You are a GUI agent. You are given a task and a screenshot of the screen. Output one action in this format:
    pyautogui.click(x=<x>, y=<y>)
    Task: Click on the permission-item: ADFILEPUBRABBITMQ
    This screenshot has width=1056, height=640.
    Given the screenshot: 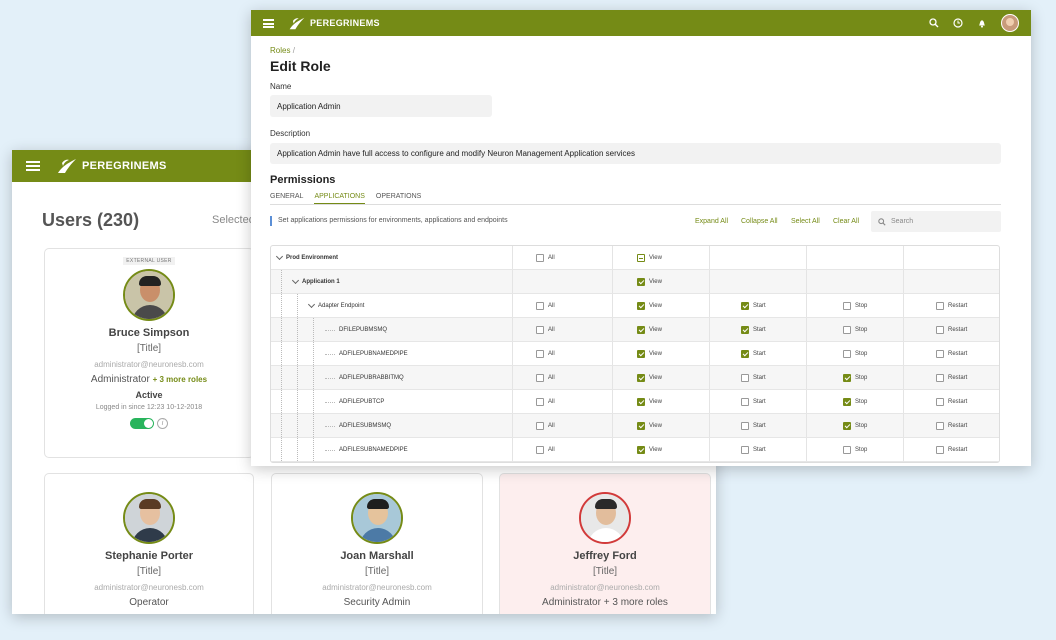 What is the action you would take?
    pyautogui.click(x=364, y=378)
    